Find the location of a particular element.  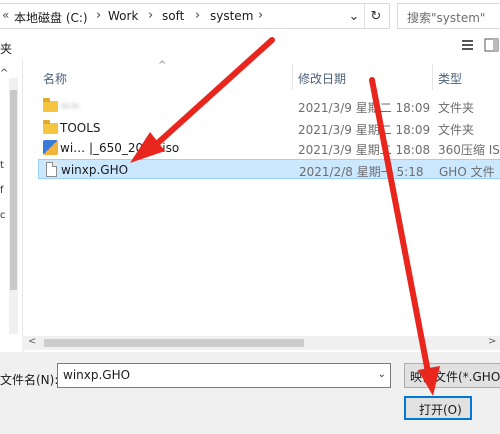

iso-file-icon is located at coordinates (50, 147).